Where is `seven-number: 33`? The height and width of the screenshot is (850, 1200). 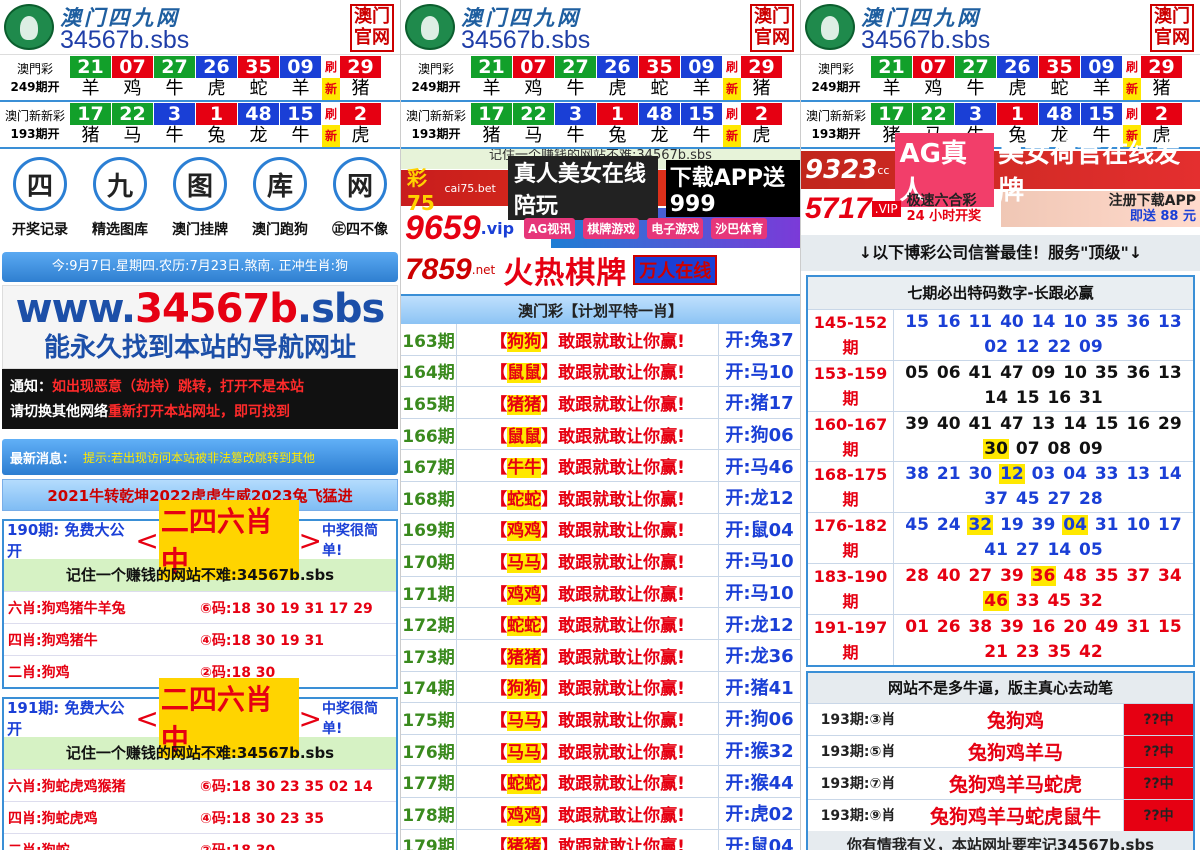 seven-number: 33 is located at coordinates (1027, 600).